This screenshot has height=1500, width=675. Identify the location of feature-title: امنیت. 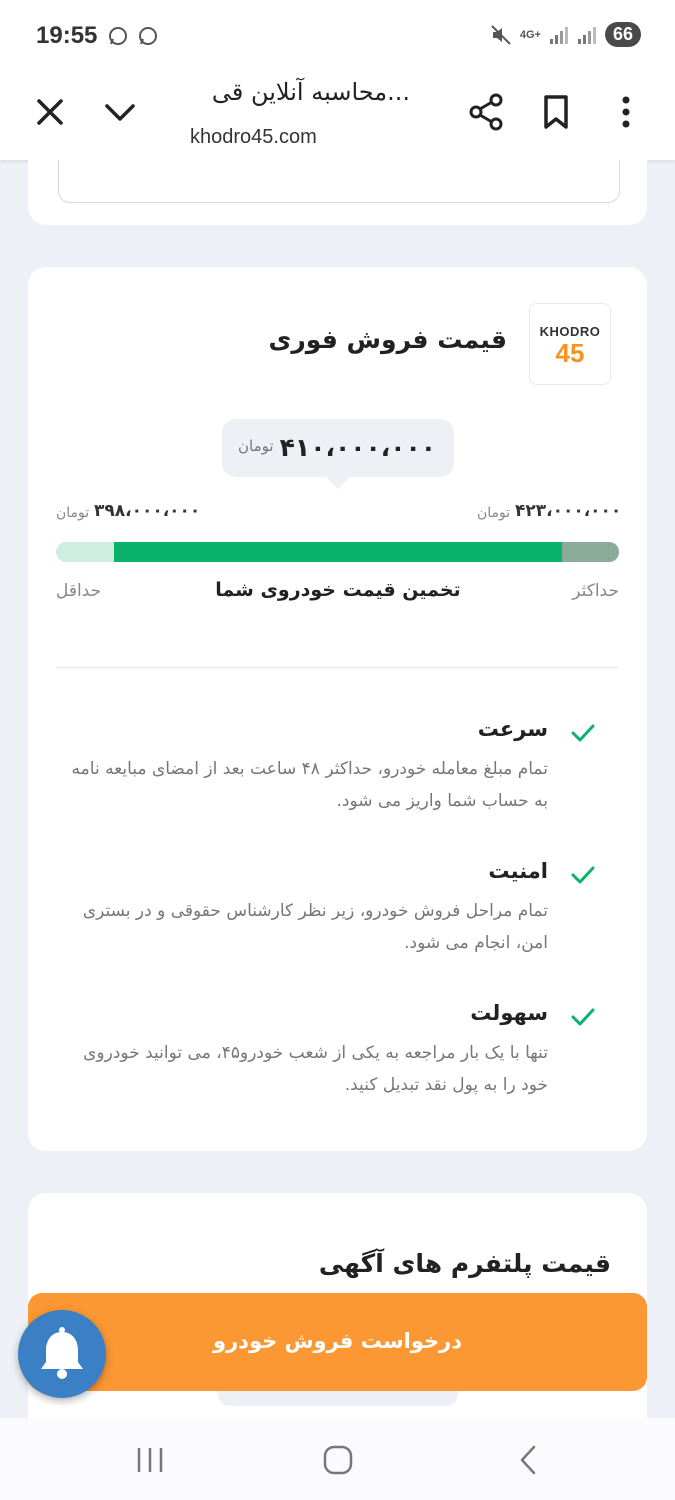
(518, 871).